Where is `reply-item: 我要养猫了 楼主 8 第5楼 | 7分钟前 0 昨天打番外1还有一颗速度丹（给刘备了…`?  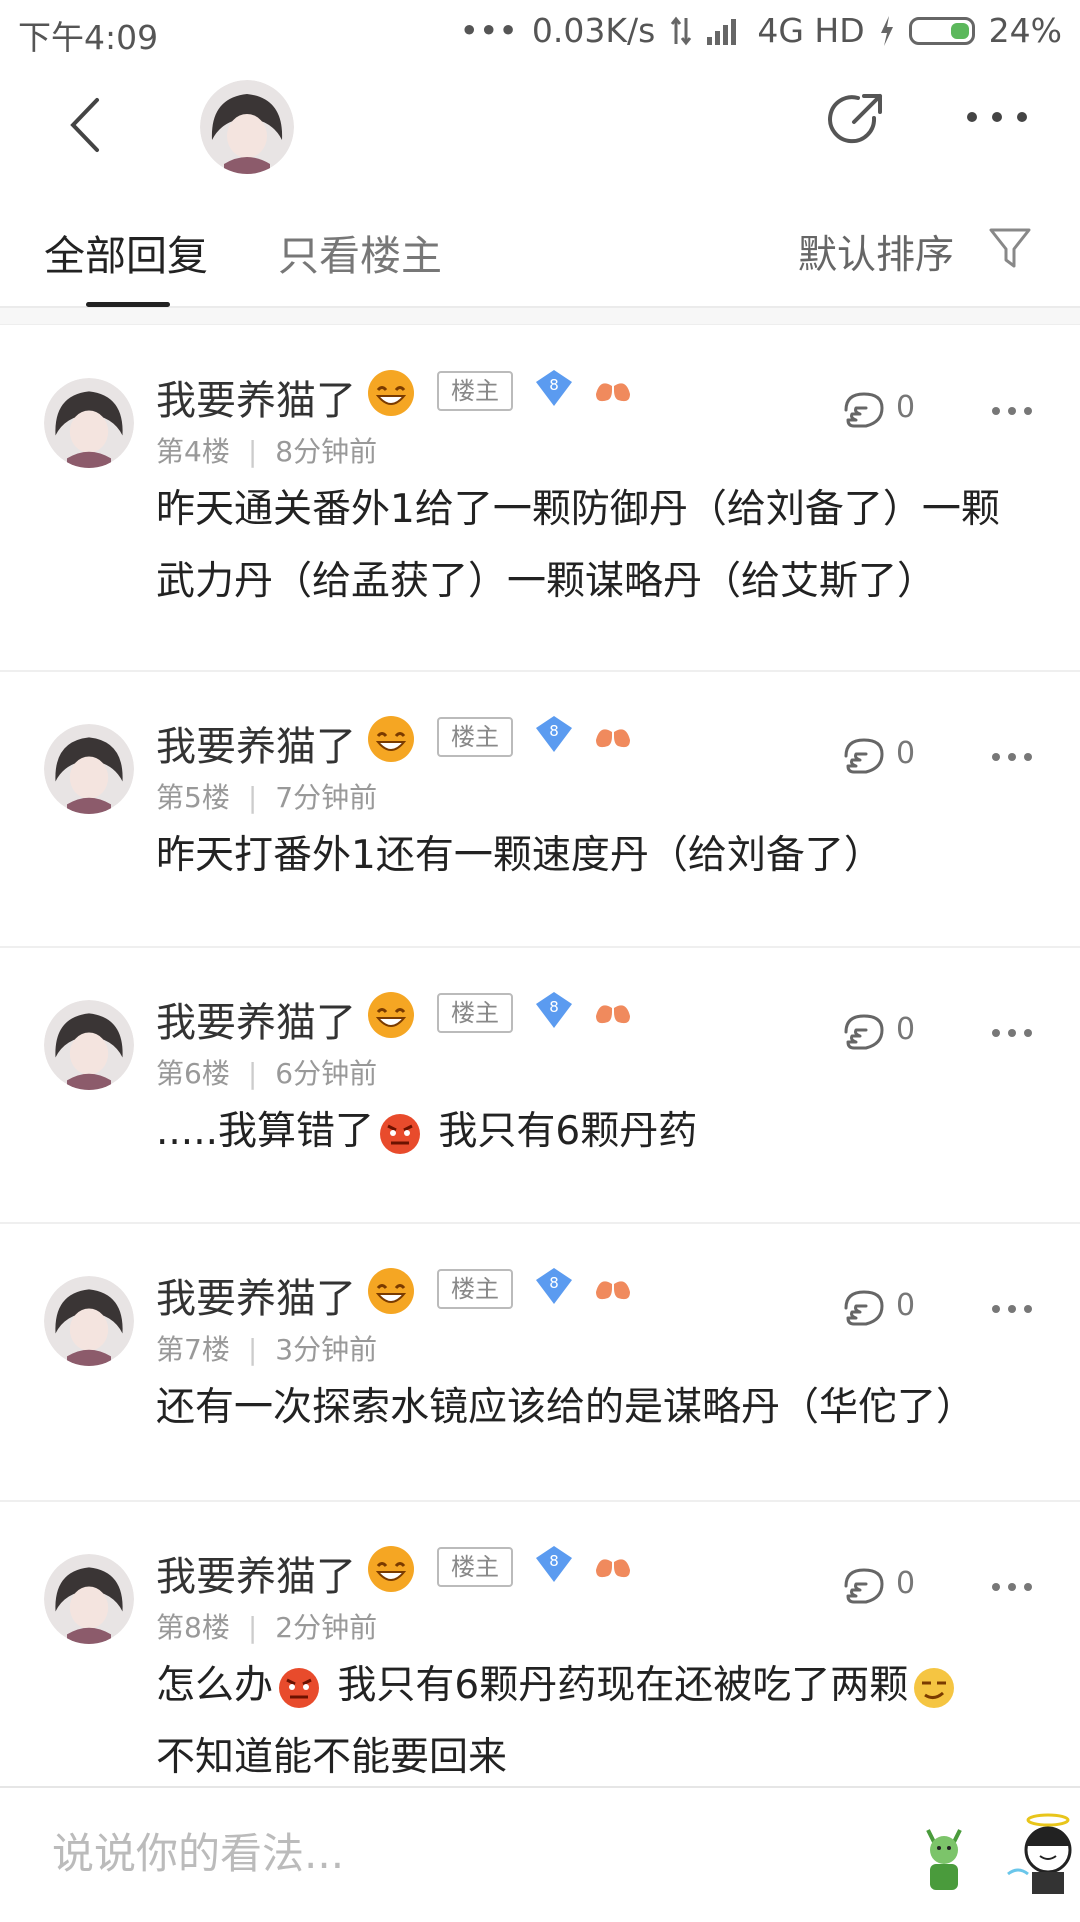
reply-item: 我要养猫了 楼主 8 第5楼 | 7分钟前 0 昨天打番外1还有一颗速度丹（给刘备了… is located at coordinates (540, 810).